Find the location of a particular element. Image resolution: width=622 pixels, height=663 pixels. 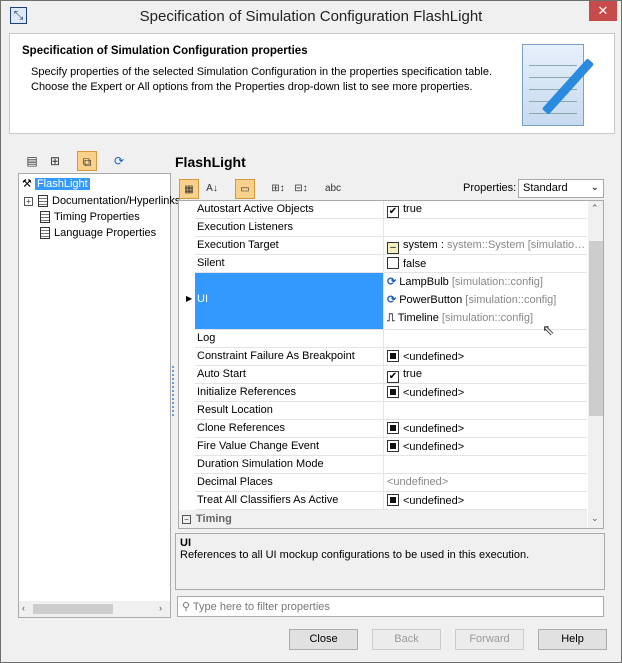

scroll-up-icon: ⌃ is located at coordinates (595, 208).